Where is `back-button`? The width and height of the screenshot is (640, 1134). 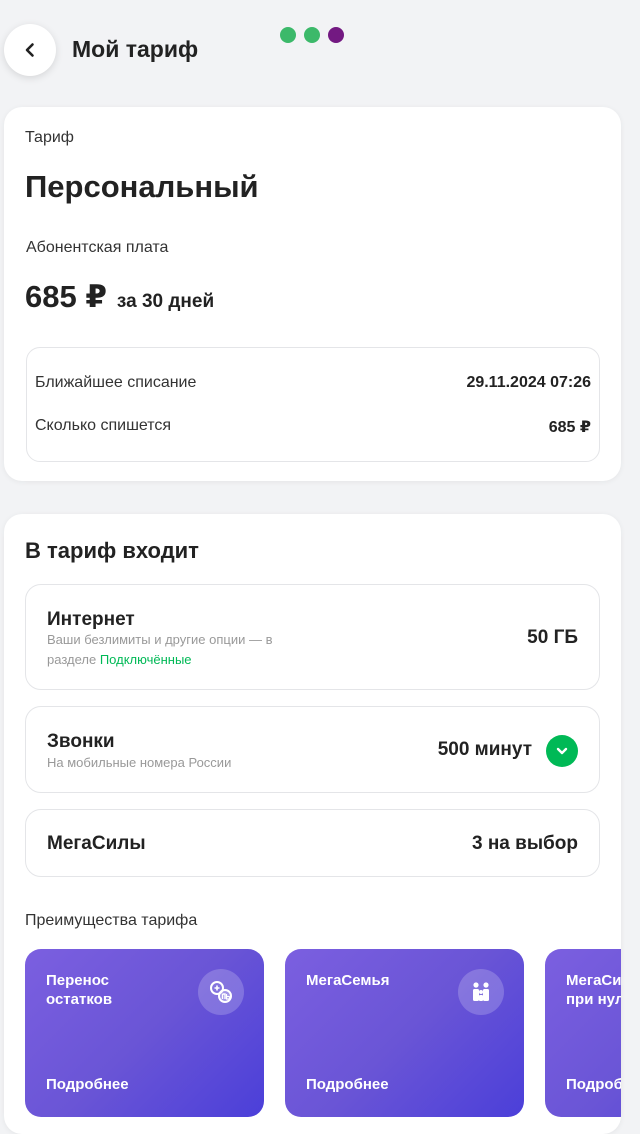 back-button is located at coordinates (30, 50).